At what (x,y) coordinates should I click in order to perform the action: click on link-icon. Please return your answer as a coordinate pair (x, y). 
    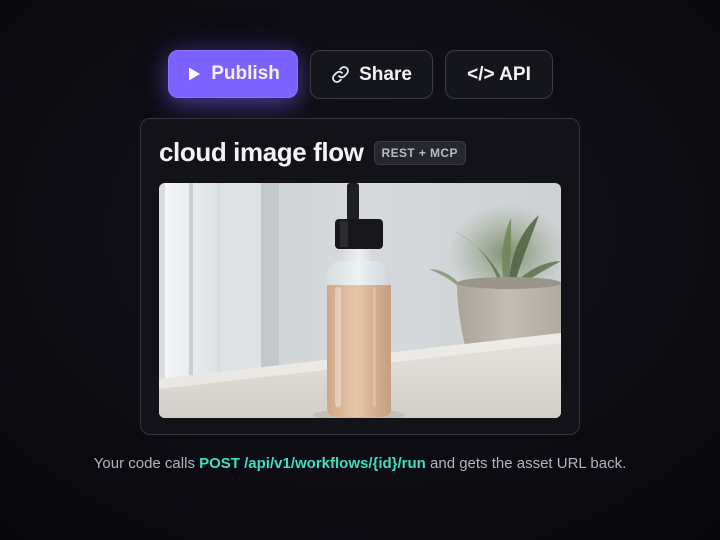
    Looking at the image, I should click on (340, 74).